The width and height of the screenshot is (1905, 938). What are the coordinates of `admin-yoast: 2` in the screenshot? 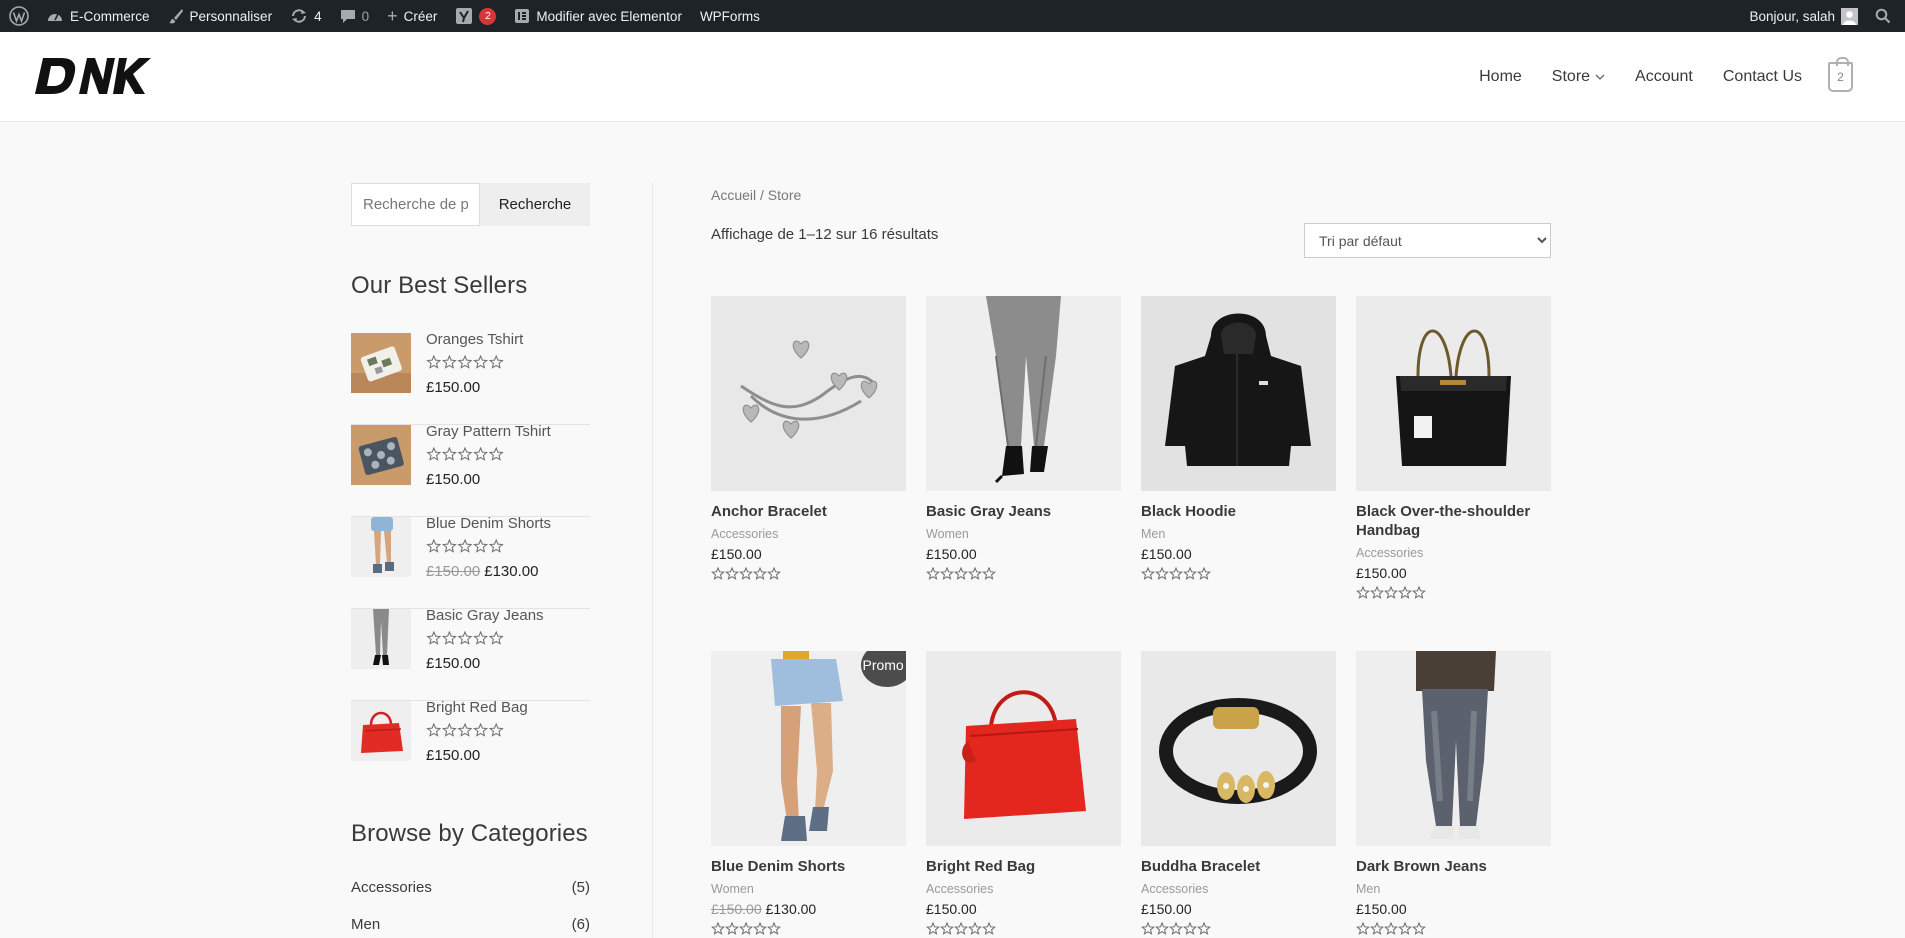 It's located at (475, 16).